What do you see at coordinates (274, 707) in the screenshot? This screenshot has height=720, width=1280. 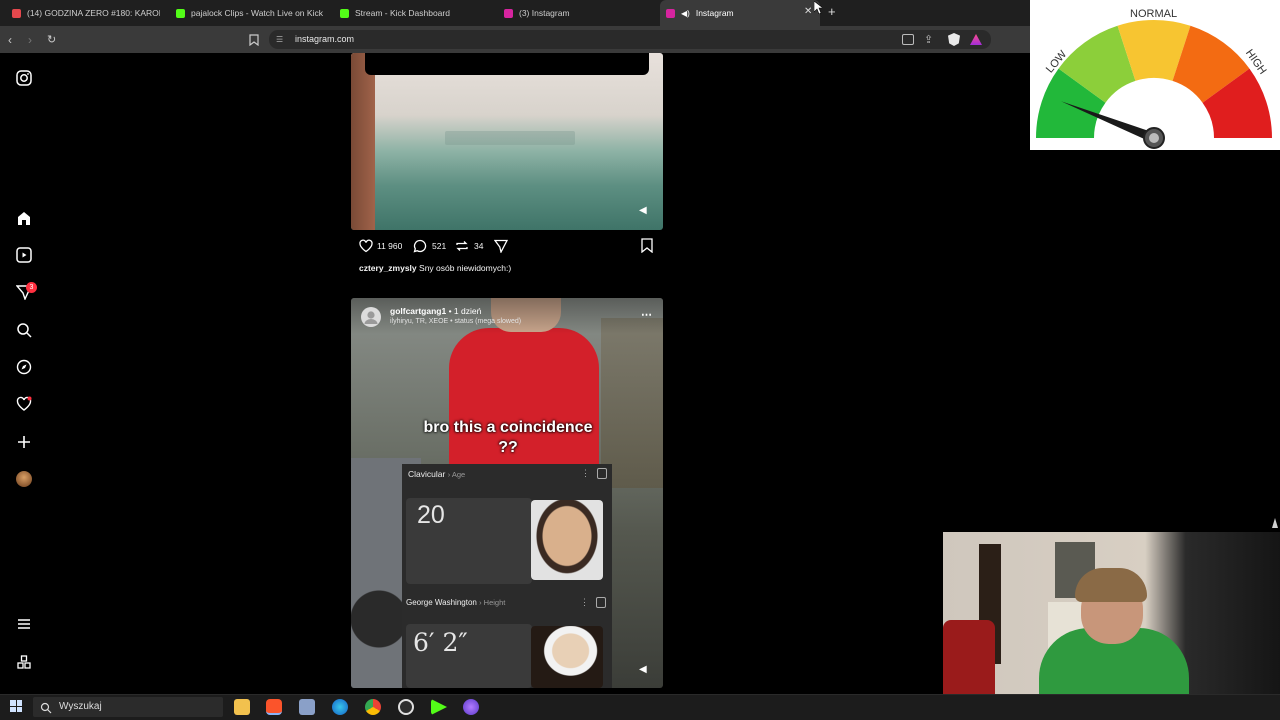 I see `brave-browser-icon` at bounding box center [274, 707].